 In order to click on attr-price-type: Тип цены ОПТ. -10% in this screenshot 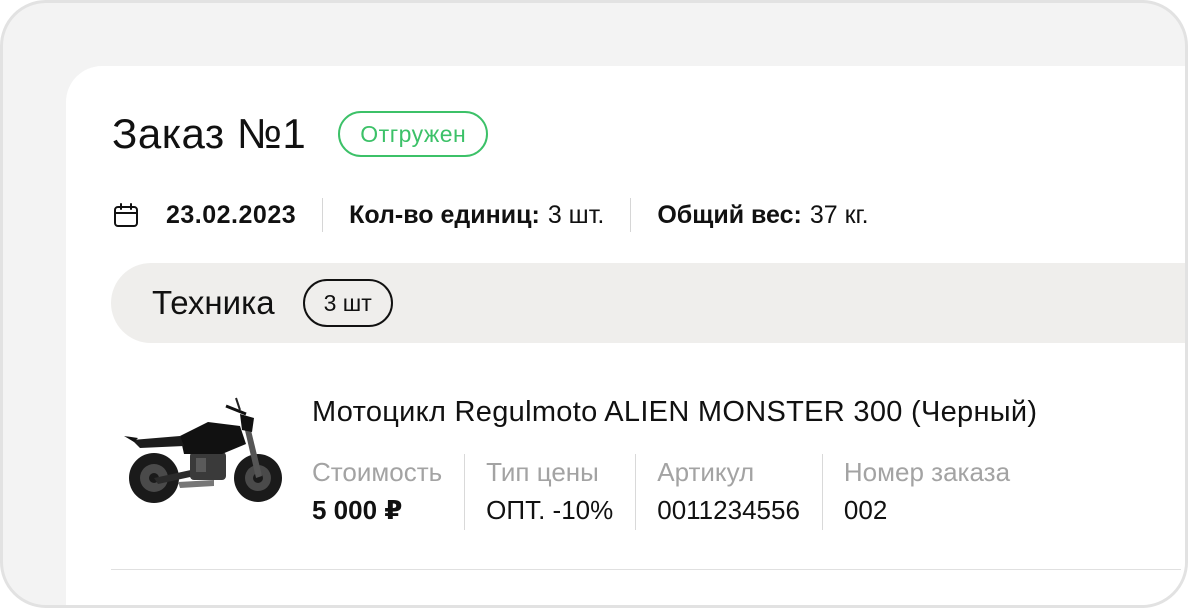, I will do `click(549, 492)`.